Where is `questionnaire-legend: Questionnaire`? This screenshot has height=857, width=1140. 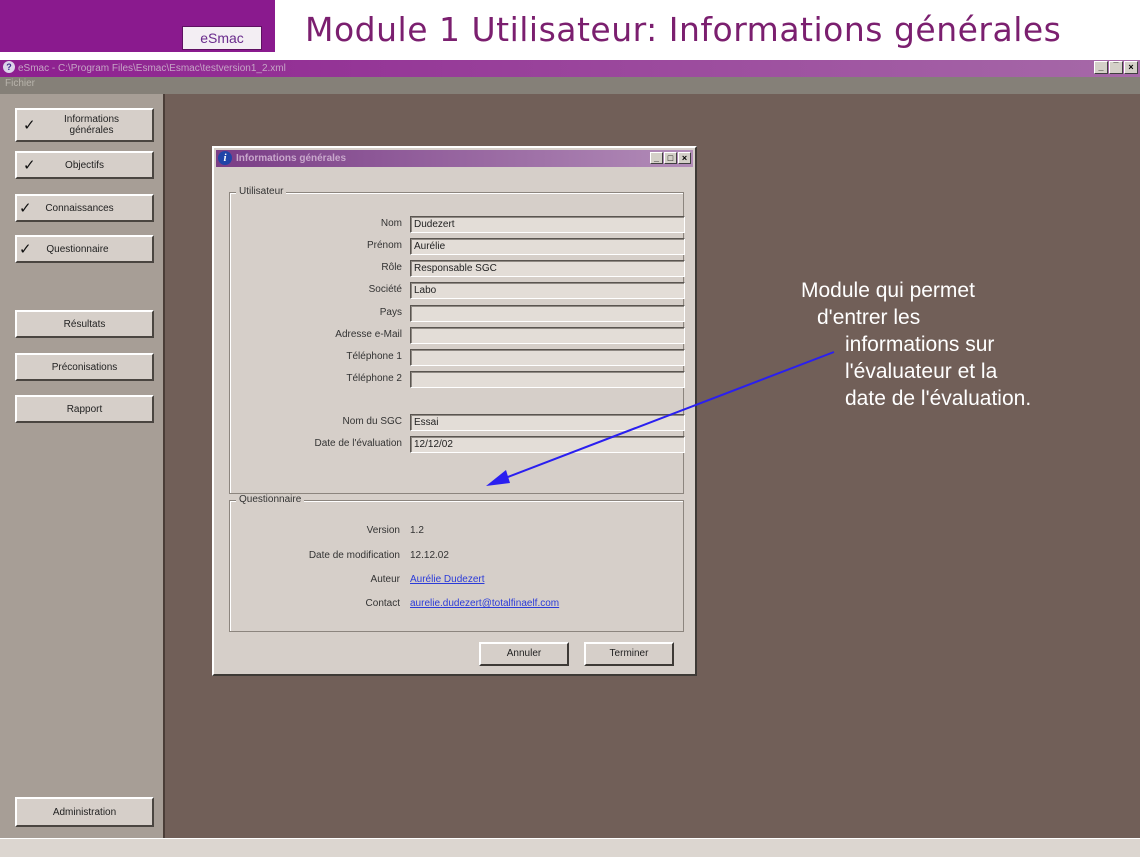
questionnaire-legend: Questionnaire is located at coordinates (270, 499).